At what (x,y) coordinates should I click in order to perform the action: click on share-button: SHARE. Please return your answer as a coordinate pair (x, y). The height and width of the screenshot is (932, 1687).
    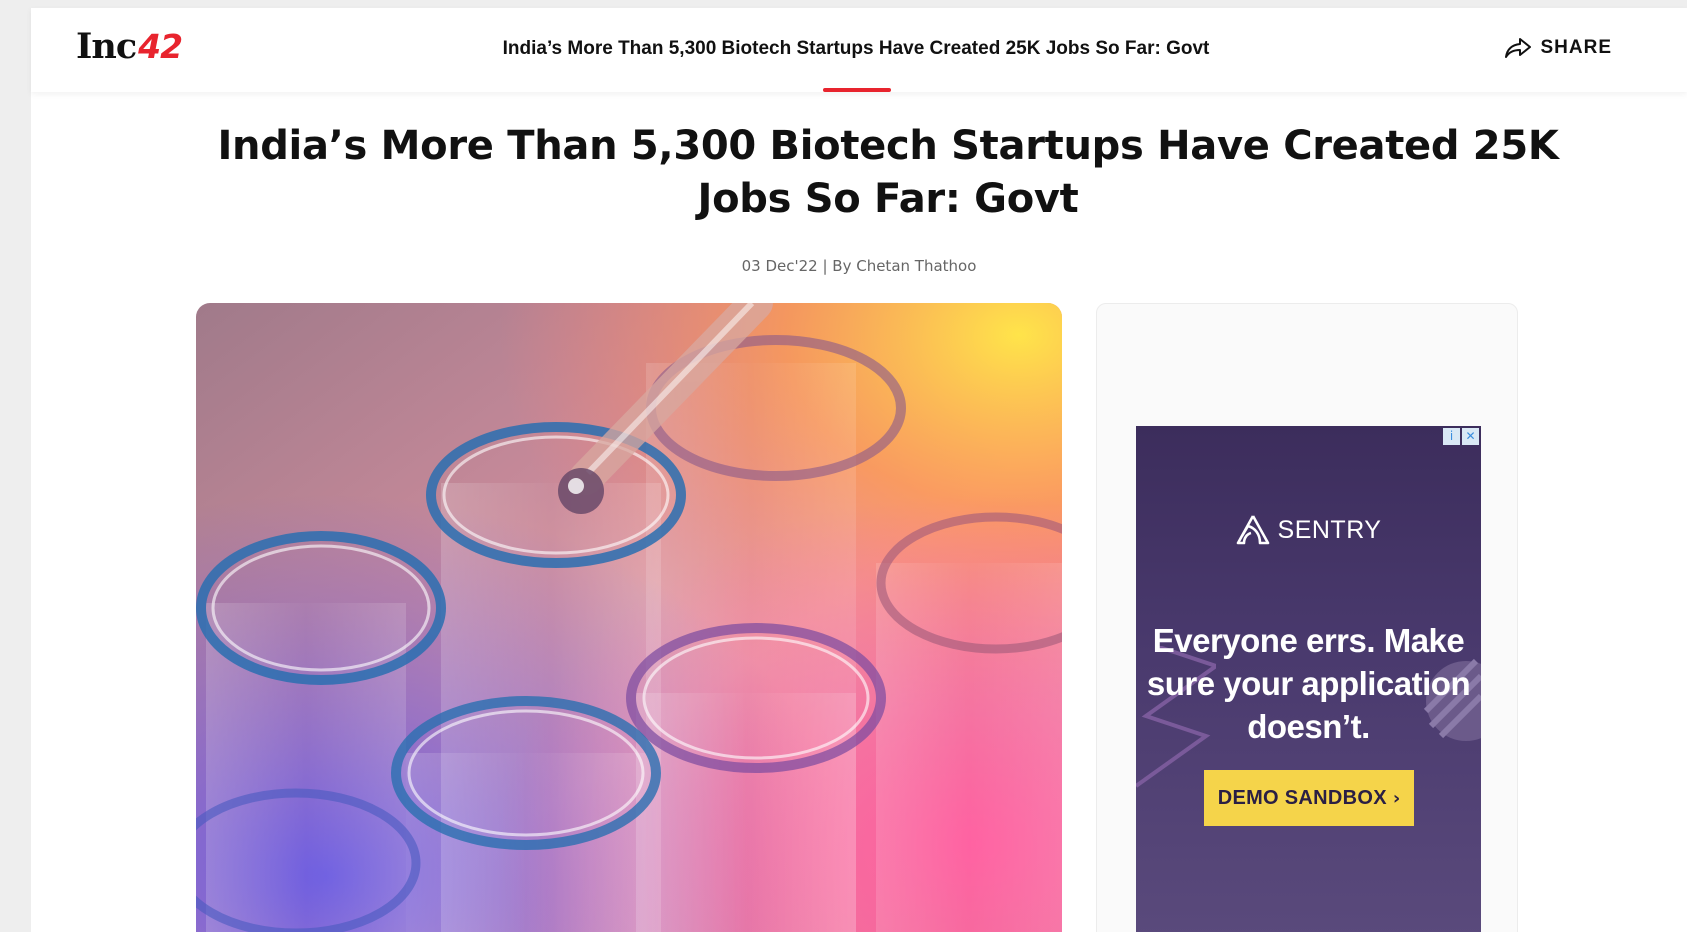
    Looking at the image, I should click on (1558, 48).